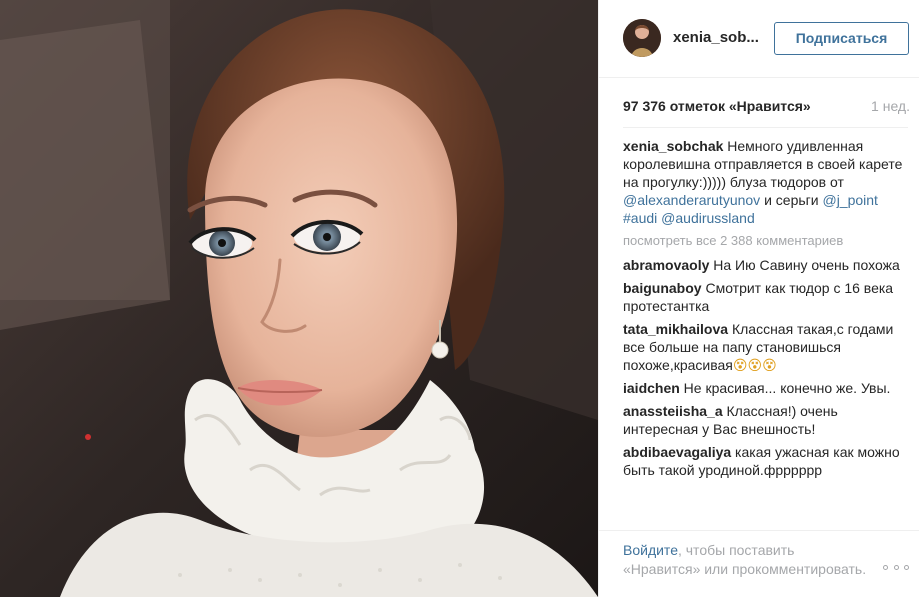  Describe the element at coordinates (785, 388) in the screenshot. I see `comment-text: Не красивая... конечно же. Увы.` at that location.